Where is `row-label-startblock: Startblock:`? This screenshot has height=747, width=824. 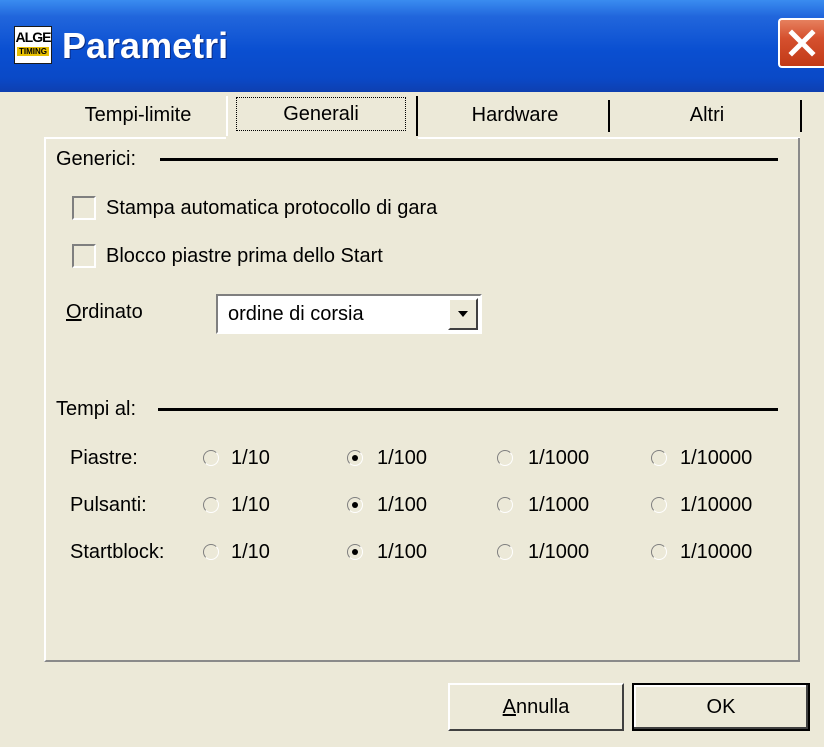
row-label-startblock: Startblock: is located at coordinates (117, 552).